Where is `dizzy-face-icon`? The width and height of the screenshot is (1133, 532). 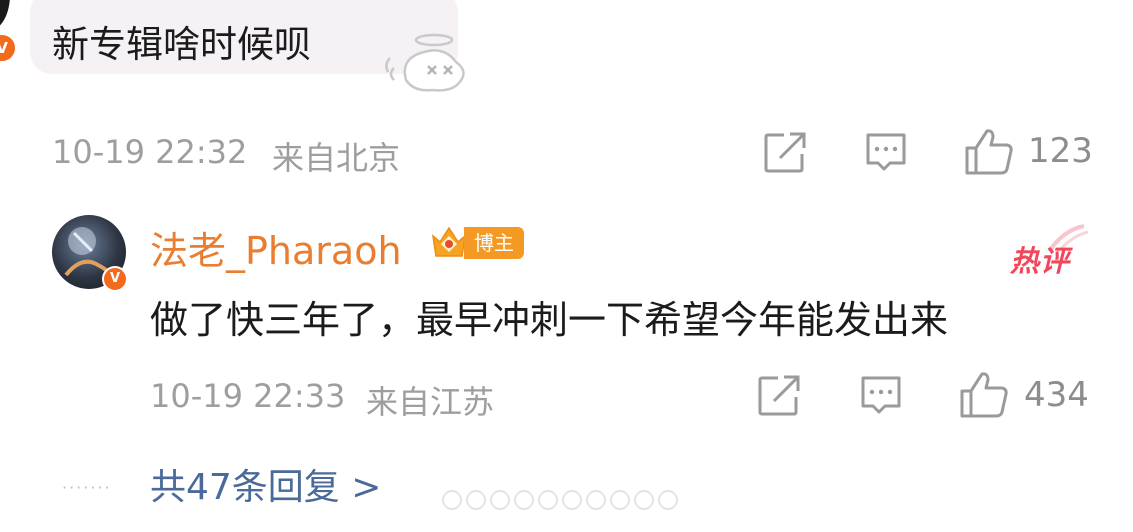
dizzy-face-icon is located at coordinates (425, 62).